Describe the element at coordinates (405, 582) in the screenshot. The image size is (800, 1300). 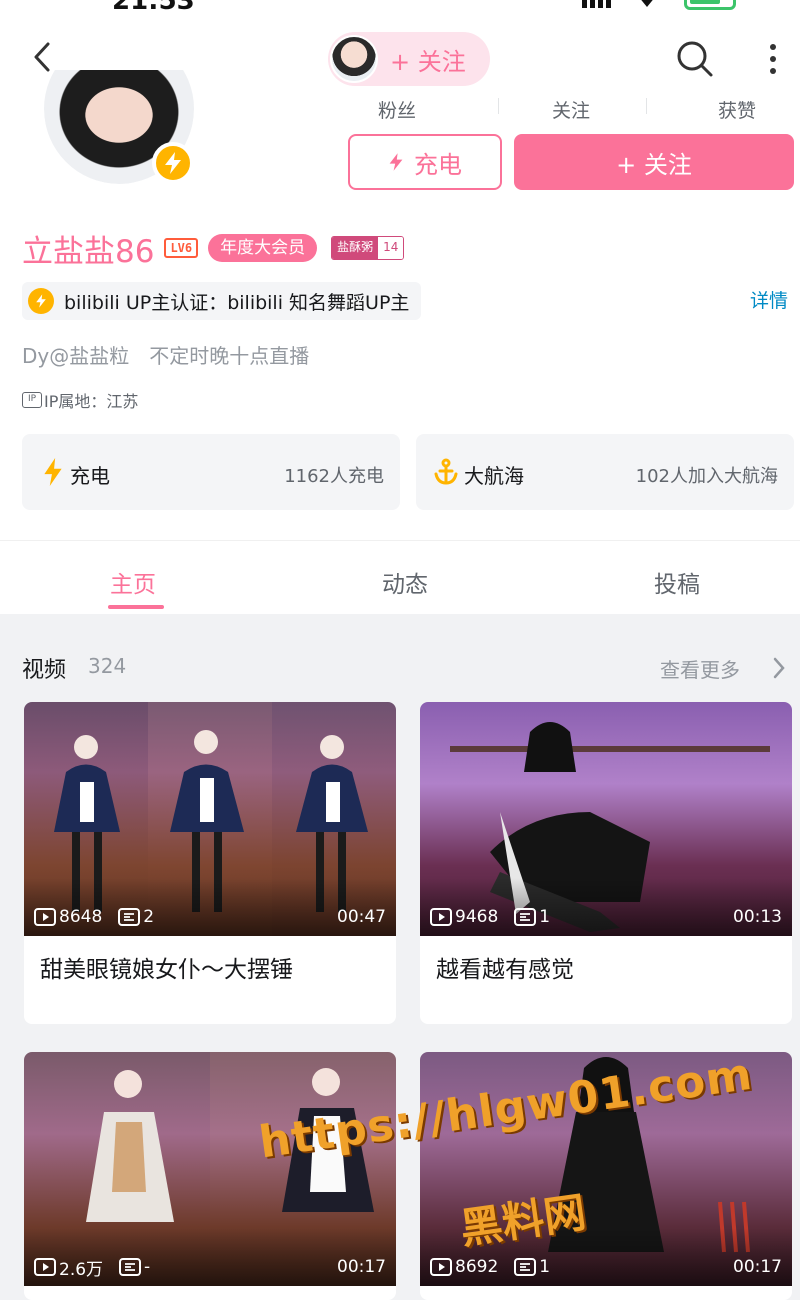
I see `tab-dynamics: 动态` at that location.